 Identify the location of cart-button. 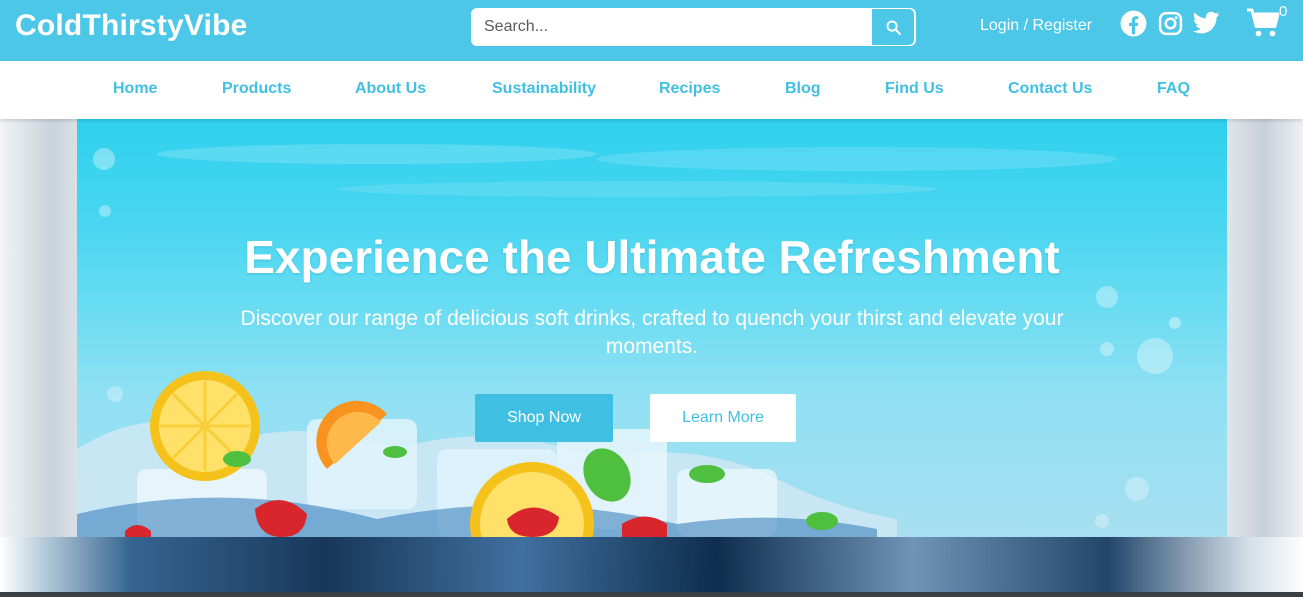
(1264, 24).